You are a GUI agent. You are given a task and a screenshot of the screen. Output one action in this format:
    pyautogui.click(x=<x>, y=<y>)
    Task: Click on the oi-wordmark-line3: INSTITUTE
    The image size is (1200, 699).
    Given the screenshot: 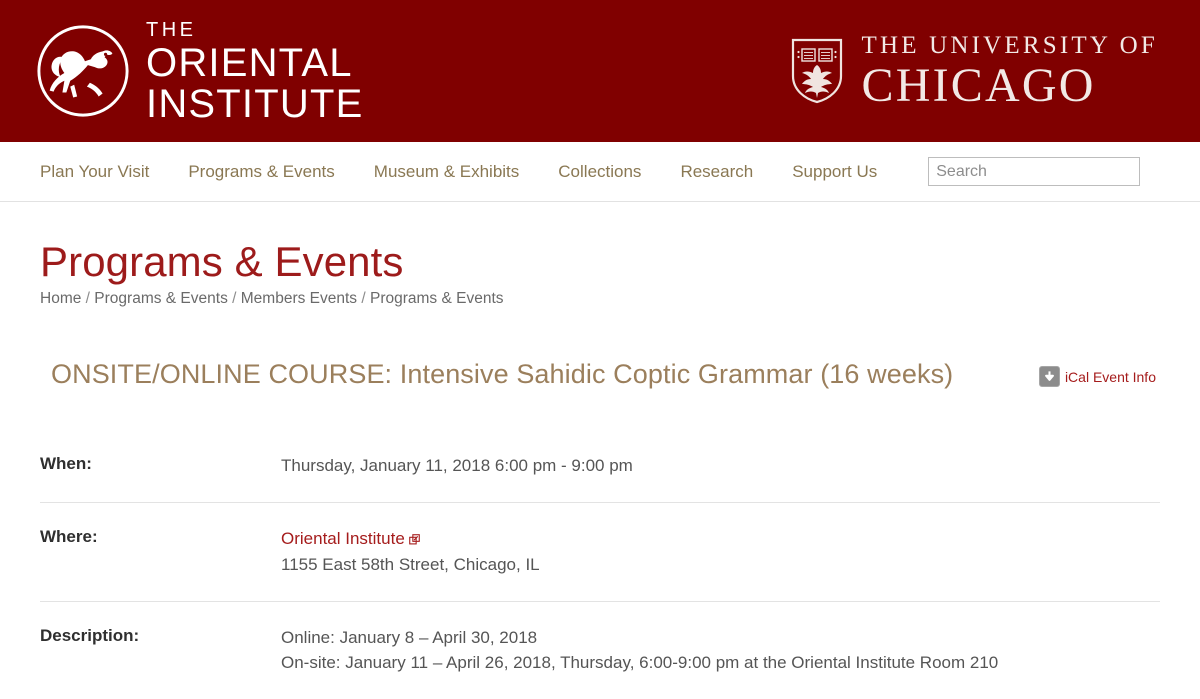 What is the action you would take?
    pyautogui.click(x=255, y=104)
    